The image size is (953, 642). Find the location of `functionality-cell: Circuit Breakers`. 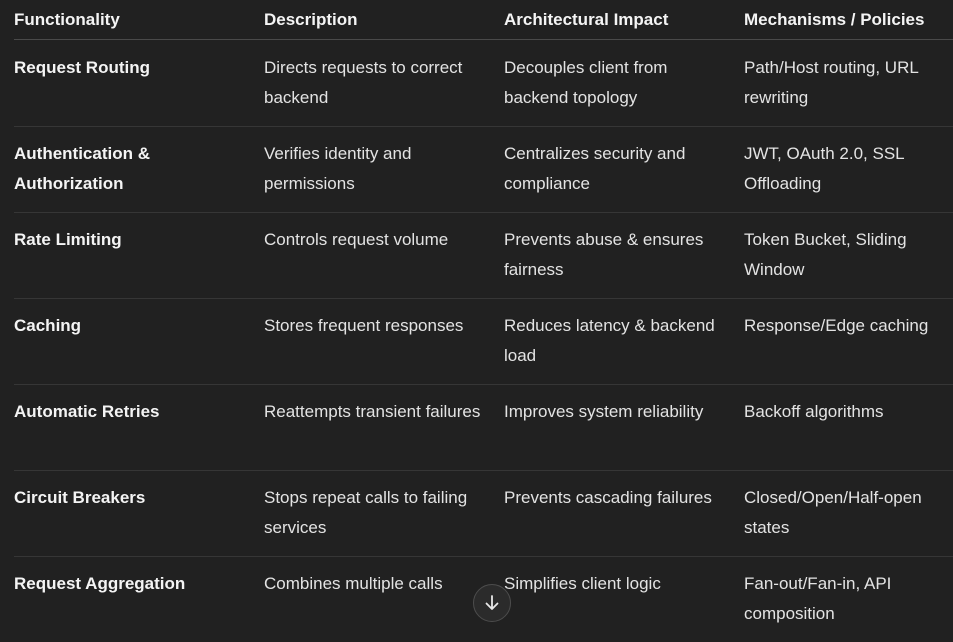

functionality-cell: Circuit Breakers is located at coordinates (80, 497).